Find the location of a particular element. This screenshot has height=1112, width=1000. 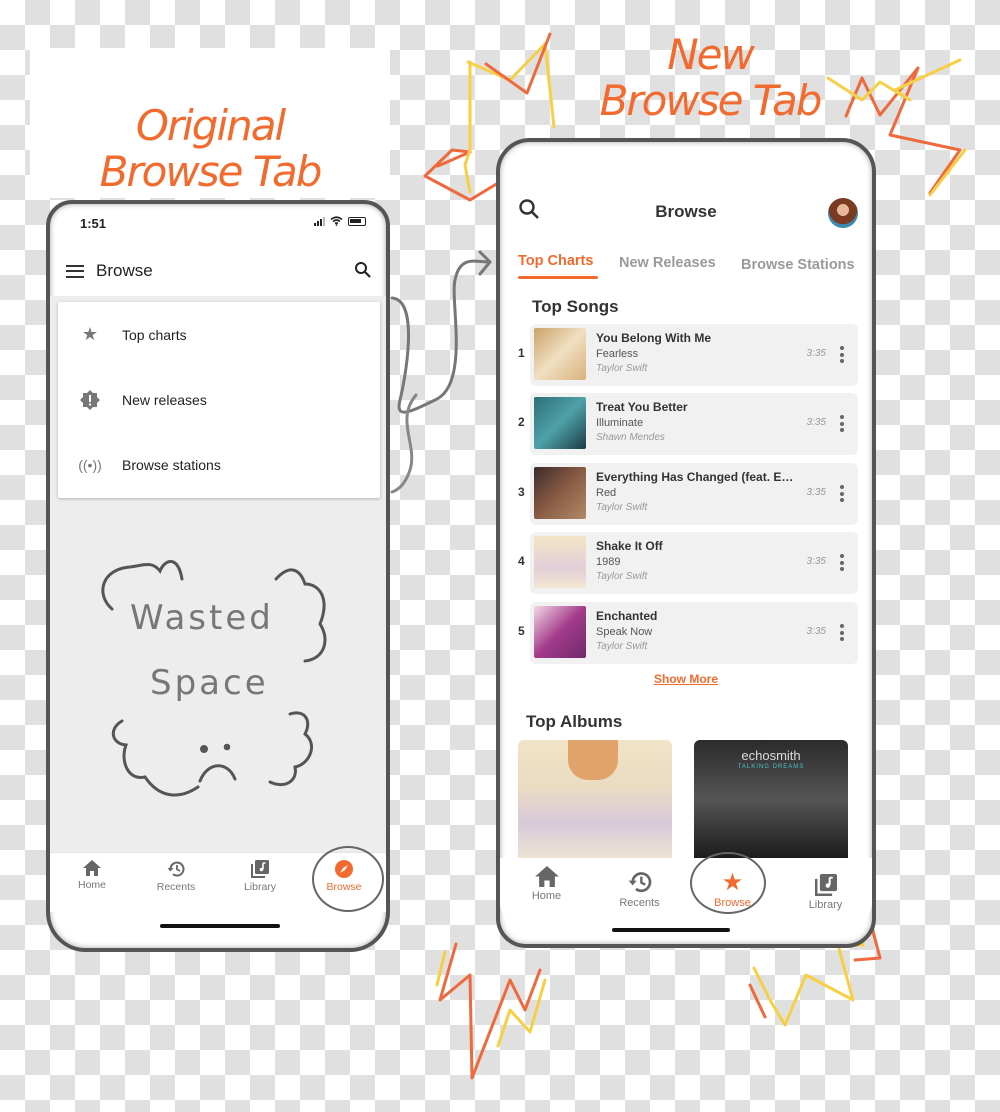

signal-icon is located at coordinates (319, 221).